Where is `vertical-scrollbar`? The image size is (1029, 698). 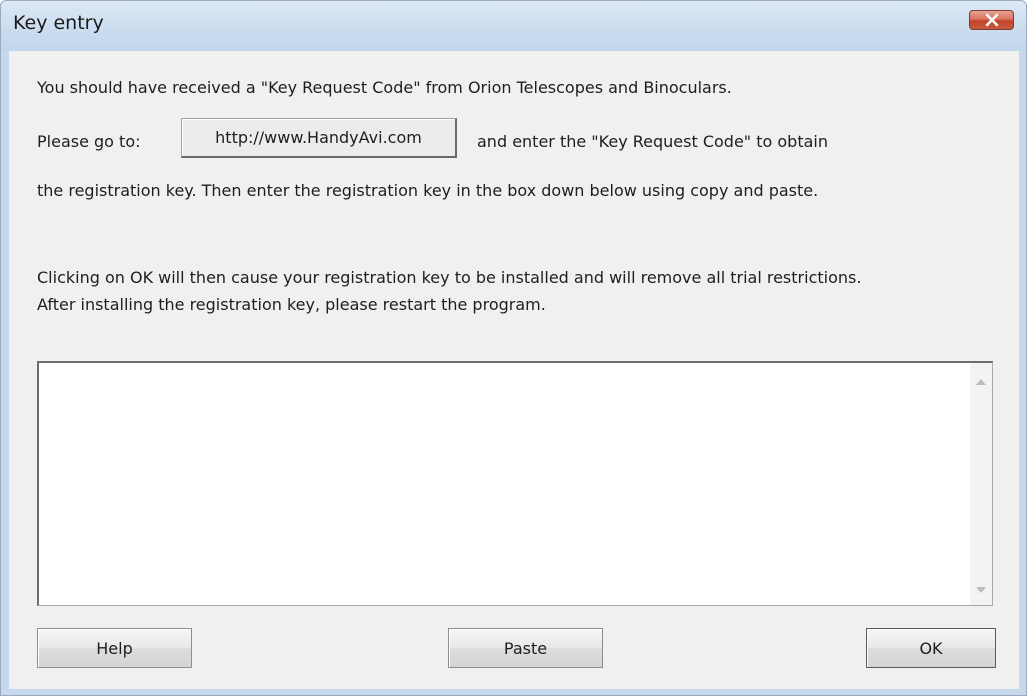 vertical-scrollbar is located at coordinates (981, 484).